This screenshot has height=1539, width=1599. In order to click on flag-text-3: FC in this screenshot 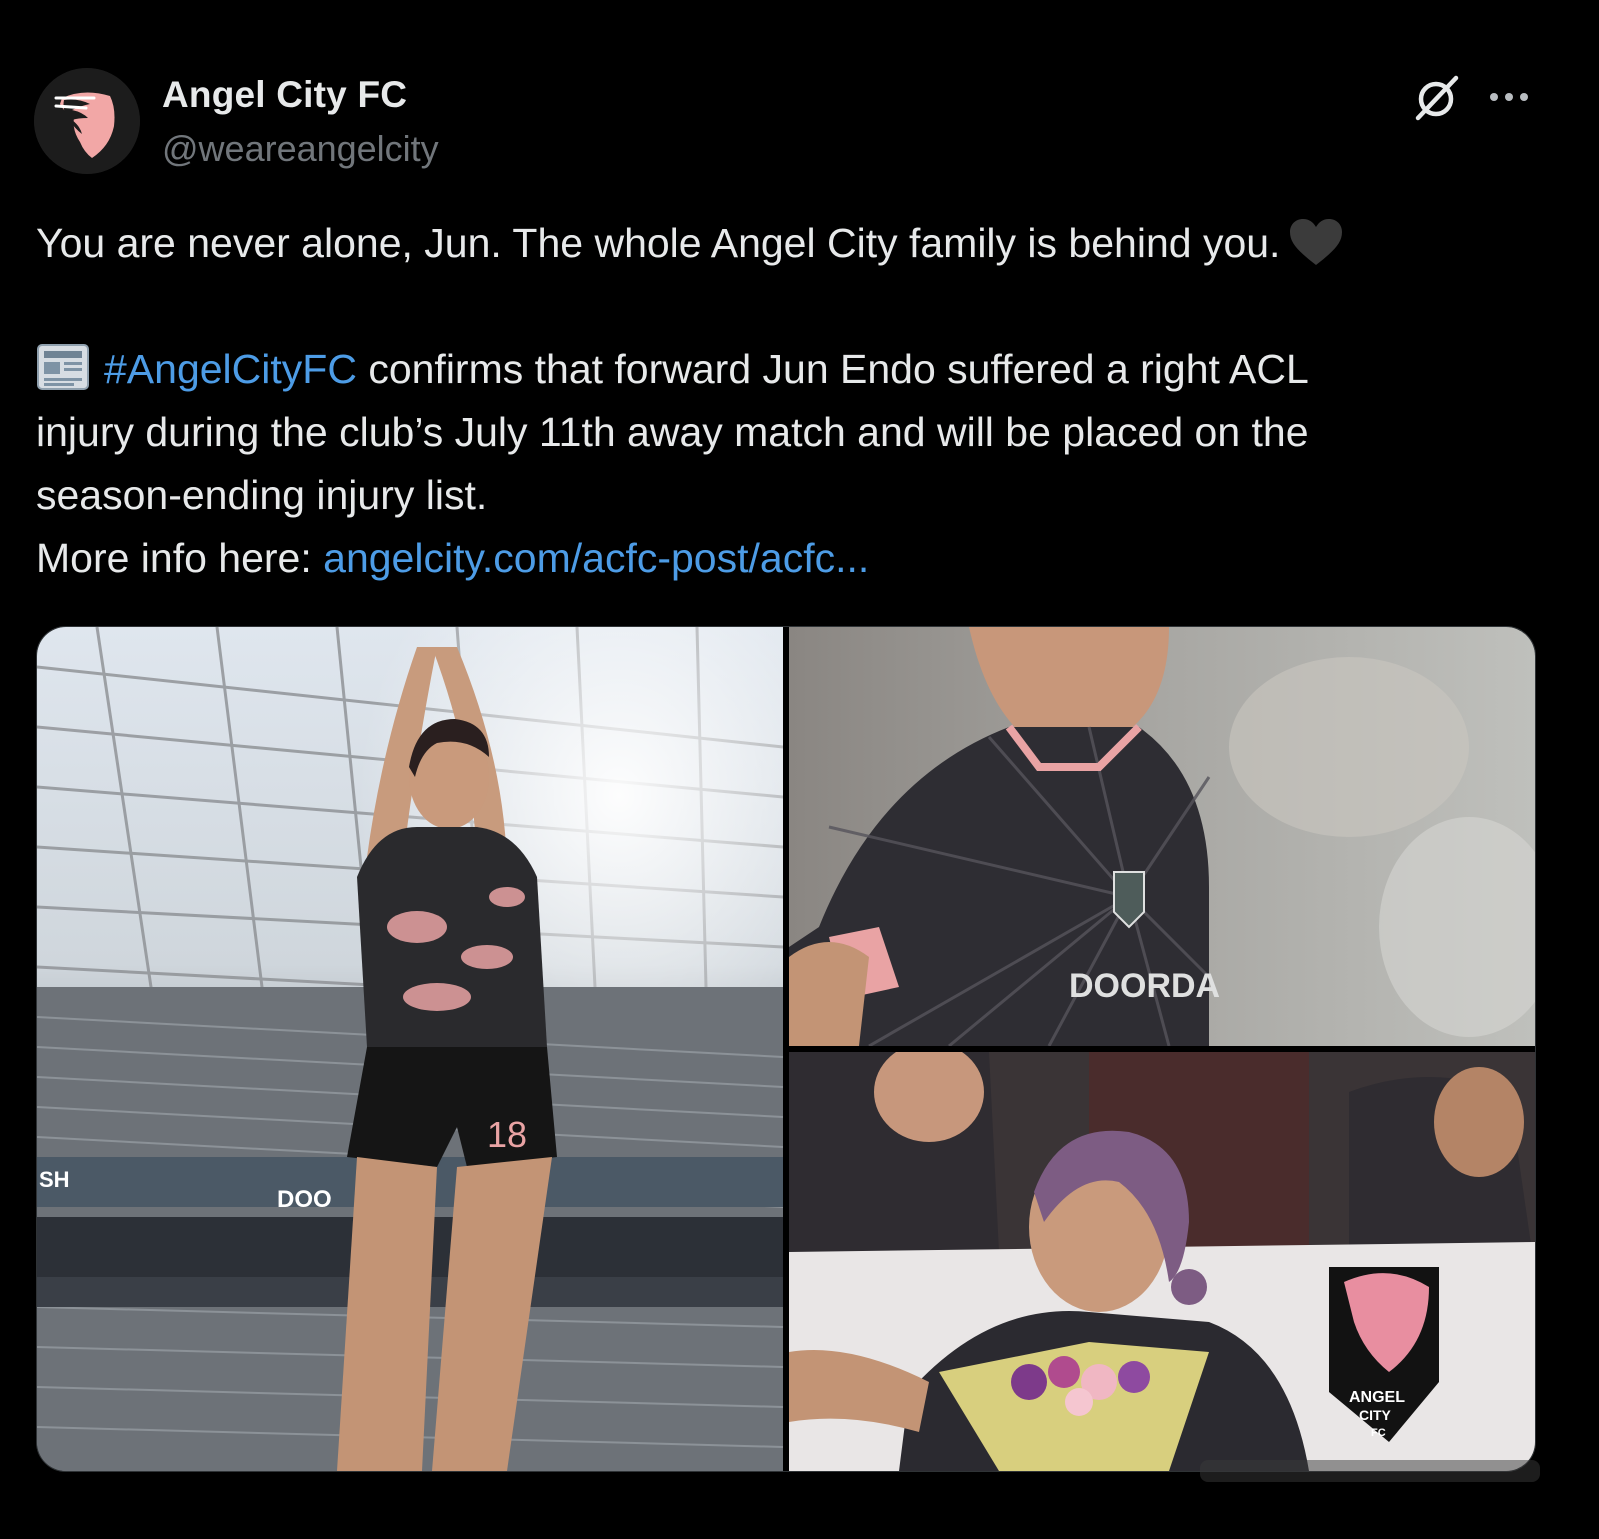, I will do `click(1378, 1433)`.